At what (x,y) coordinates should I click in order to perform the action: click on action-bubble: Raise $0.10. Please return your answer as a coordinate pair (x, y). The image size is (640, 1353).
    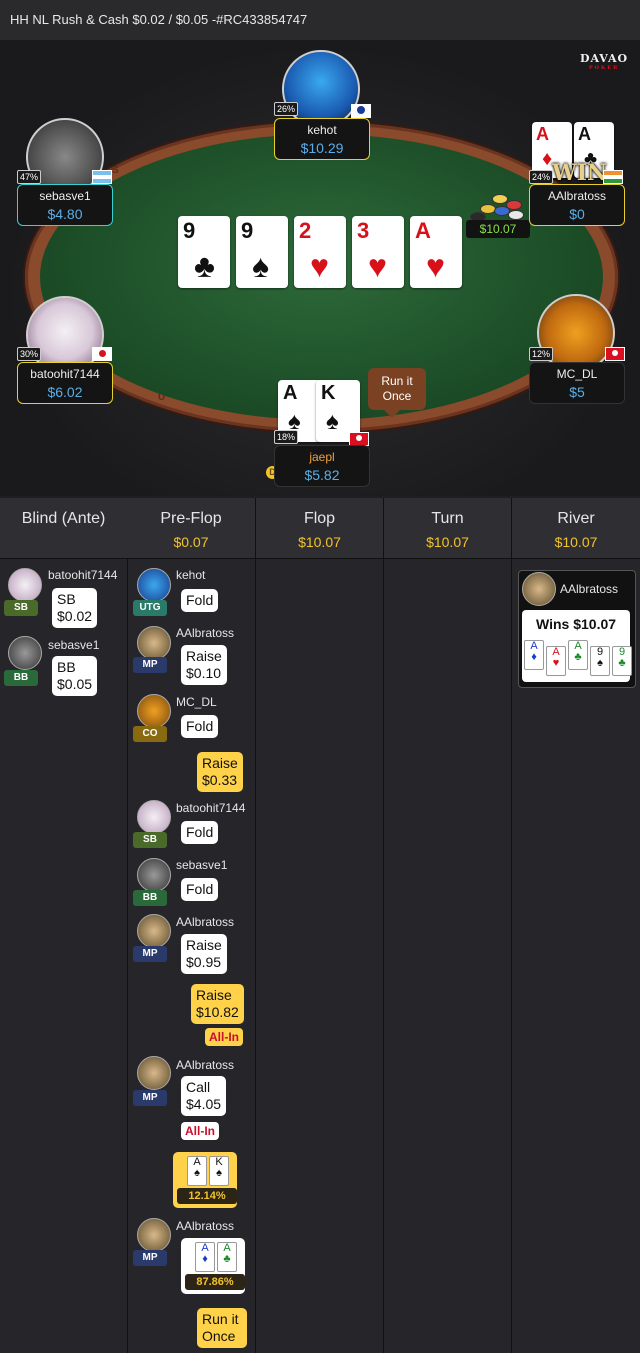
    Looking at the image, I should click on (204, 665).